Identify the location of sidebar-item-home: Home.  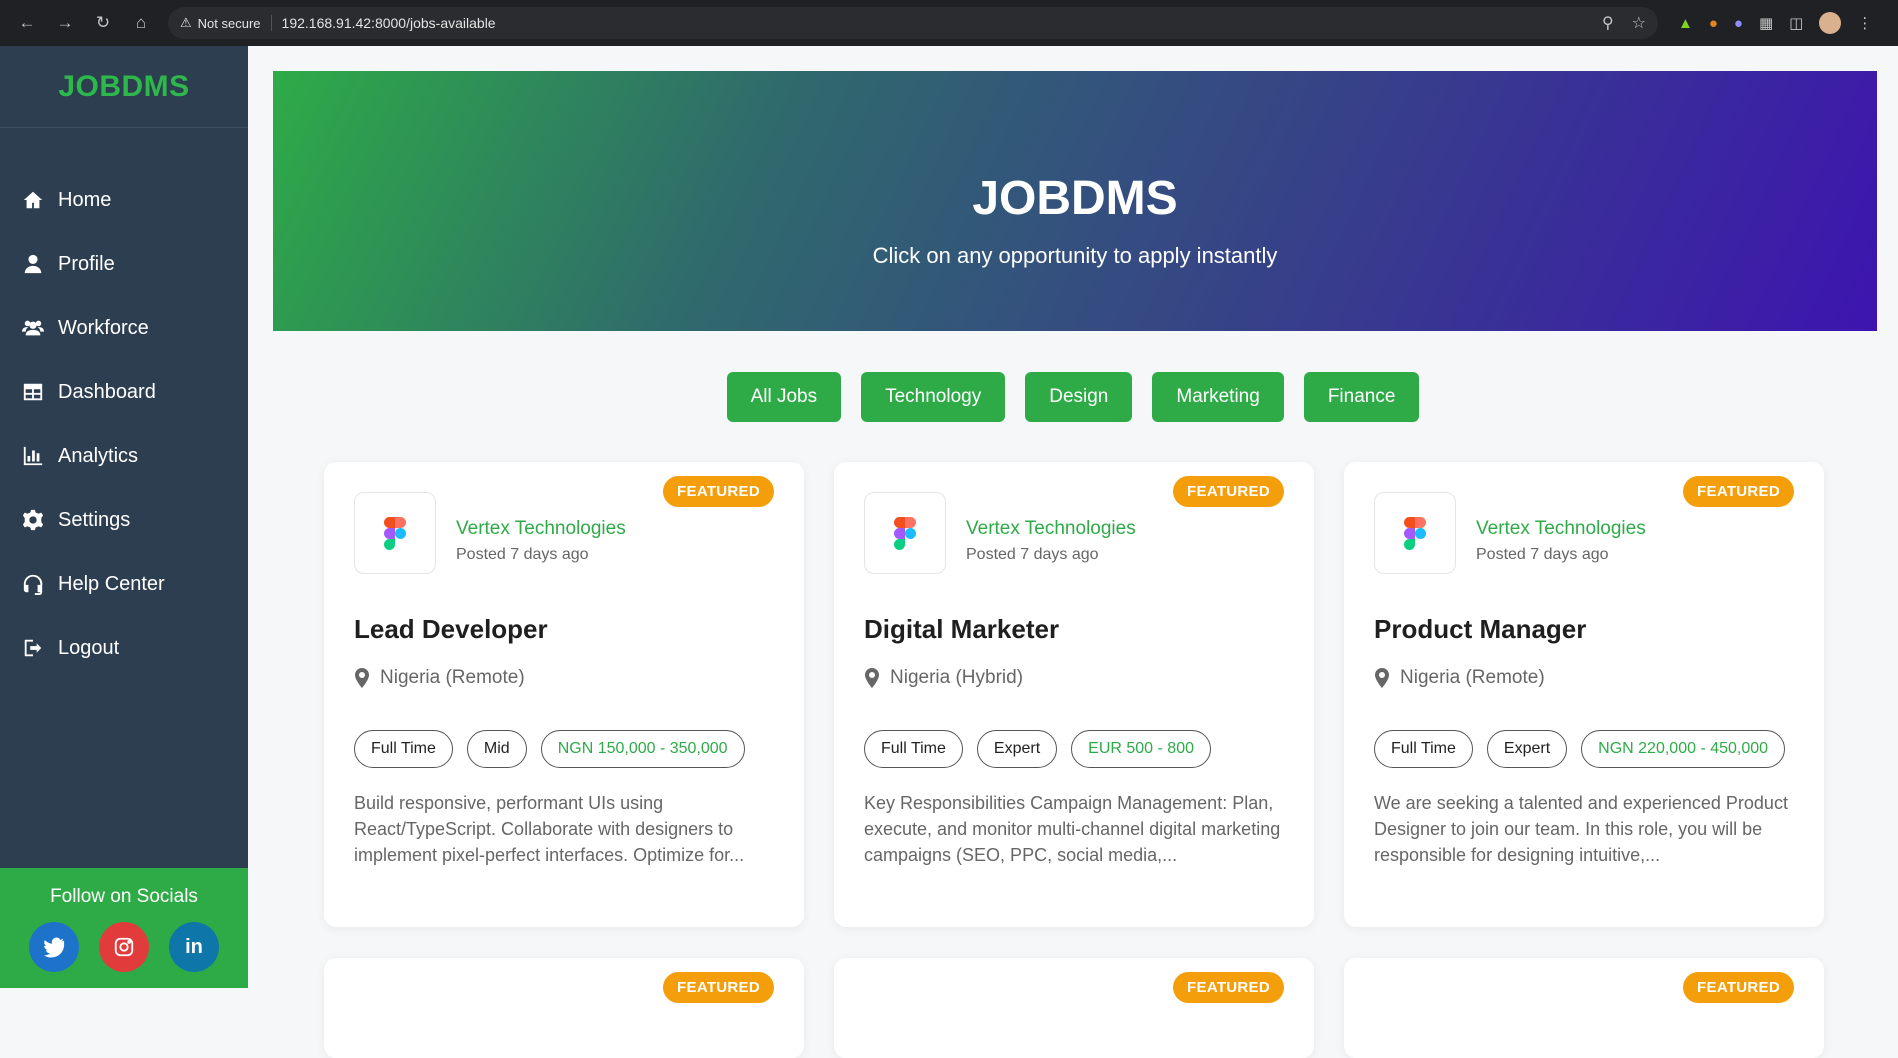
(124, 200).